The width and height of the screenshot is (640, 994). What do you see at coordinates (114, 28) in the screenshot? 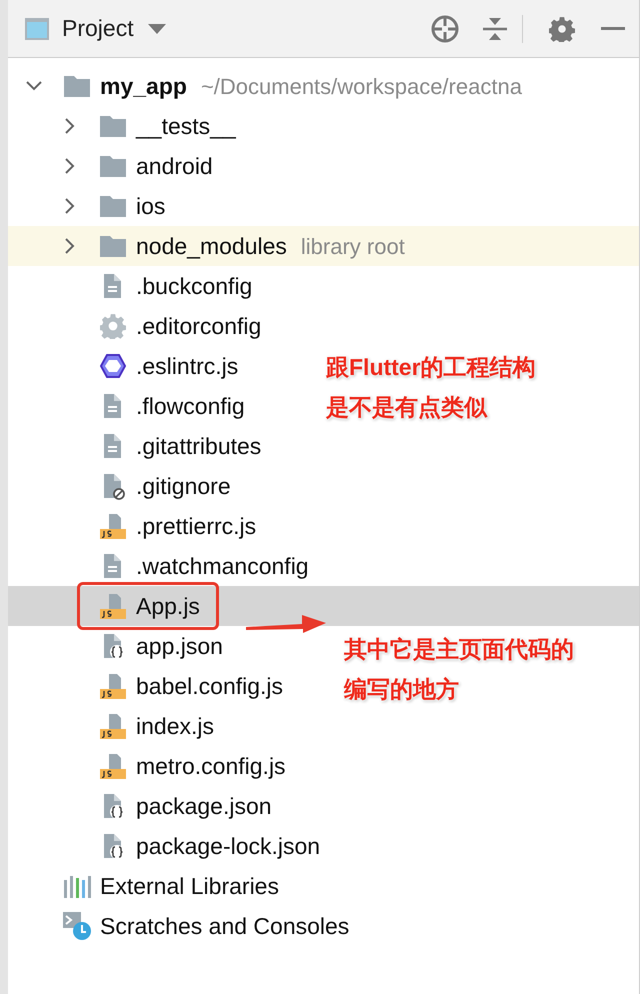
I see `project-view-dropdown: Project` at bounding box center [114, 28].